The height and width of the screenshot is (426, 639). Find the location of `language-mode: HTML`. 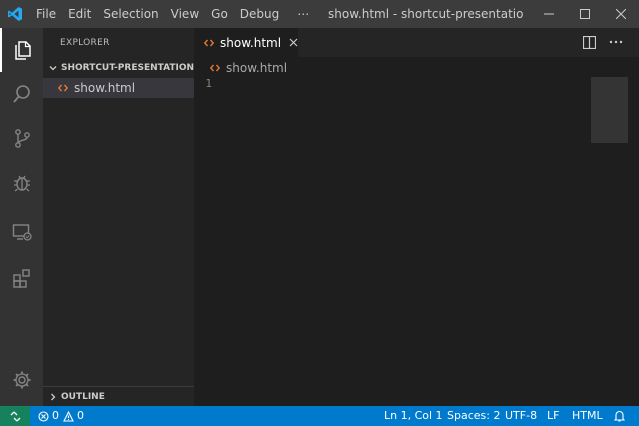

language-mode: HTML is located at coordinates (587, 416).